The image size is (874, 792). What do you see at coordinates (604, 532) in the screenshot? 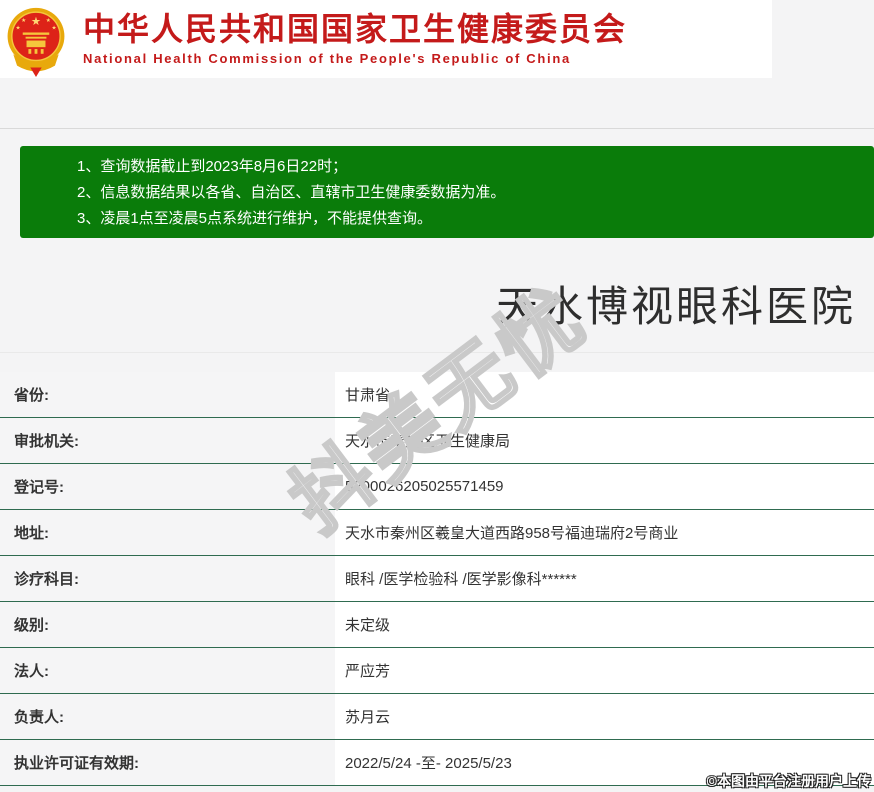
I see `row-value: 天水市秦州区羲皇大道西路958号福迪瑞府2号商业` at bounding box center [604, 532].